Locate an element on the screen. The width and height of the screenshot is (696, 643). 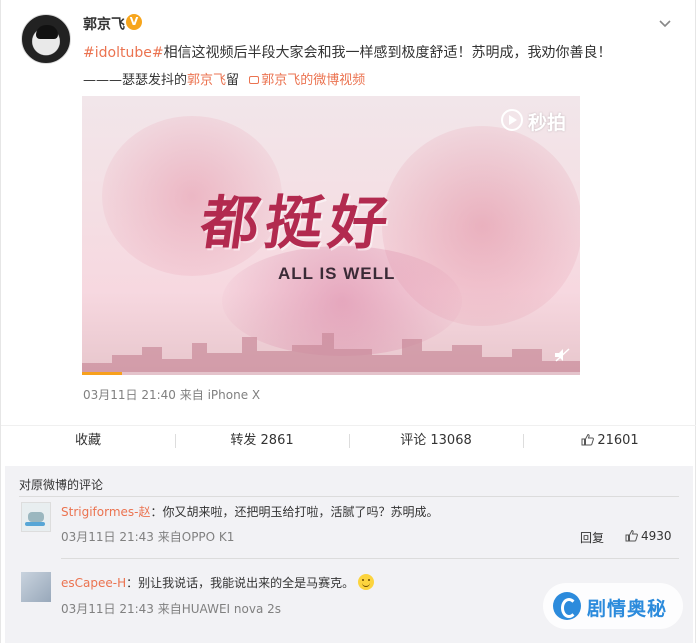
favorite-button: 收藏 is located at coordinates (88, 440).